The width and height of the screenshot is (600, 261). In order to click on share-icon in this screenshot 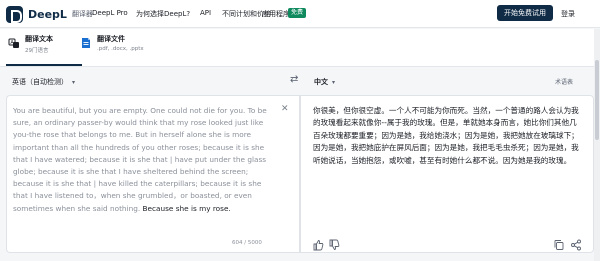, I will do `click(576, 243)`.